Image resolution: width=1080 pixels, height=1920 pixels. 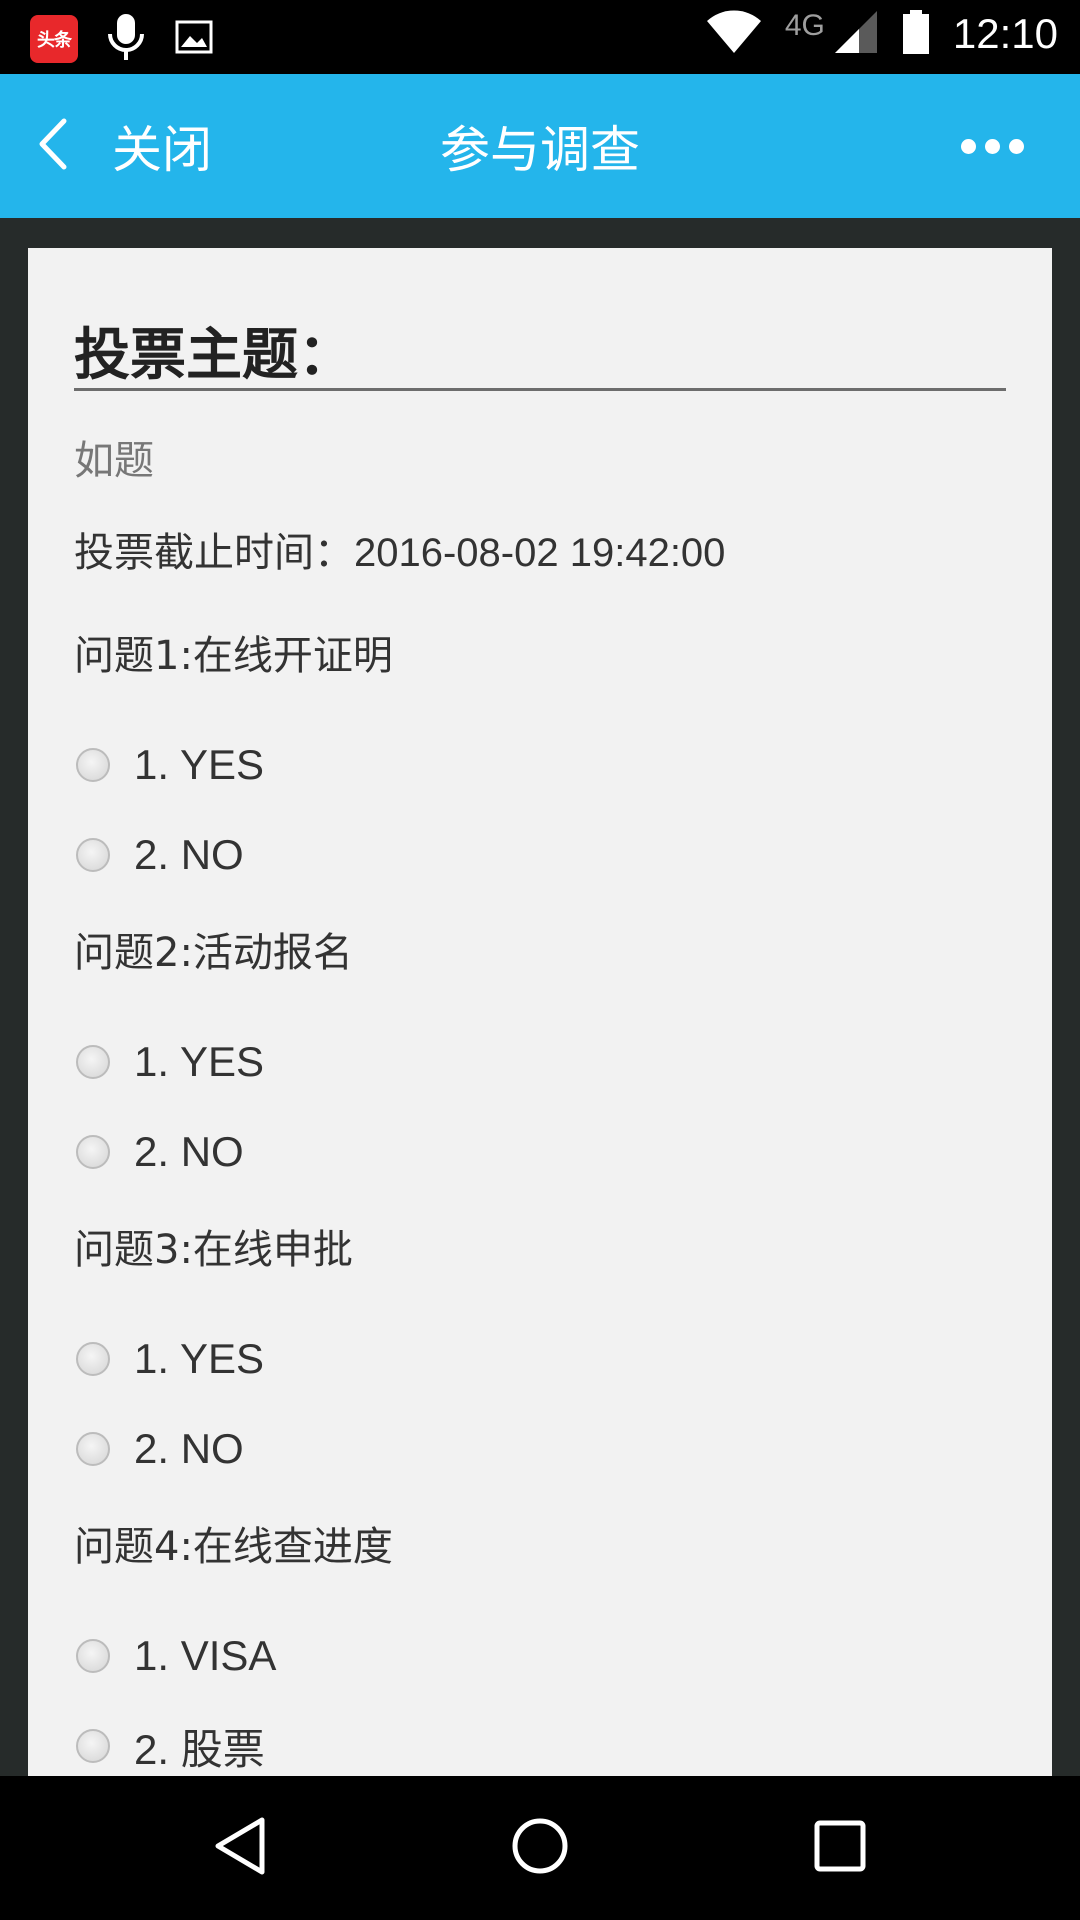 What do you see at coordinates (540, 146) in the screenshot?
I see `app-bar: 关闭 参与调查` at bounding box center [540, 146].